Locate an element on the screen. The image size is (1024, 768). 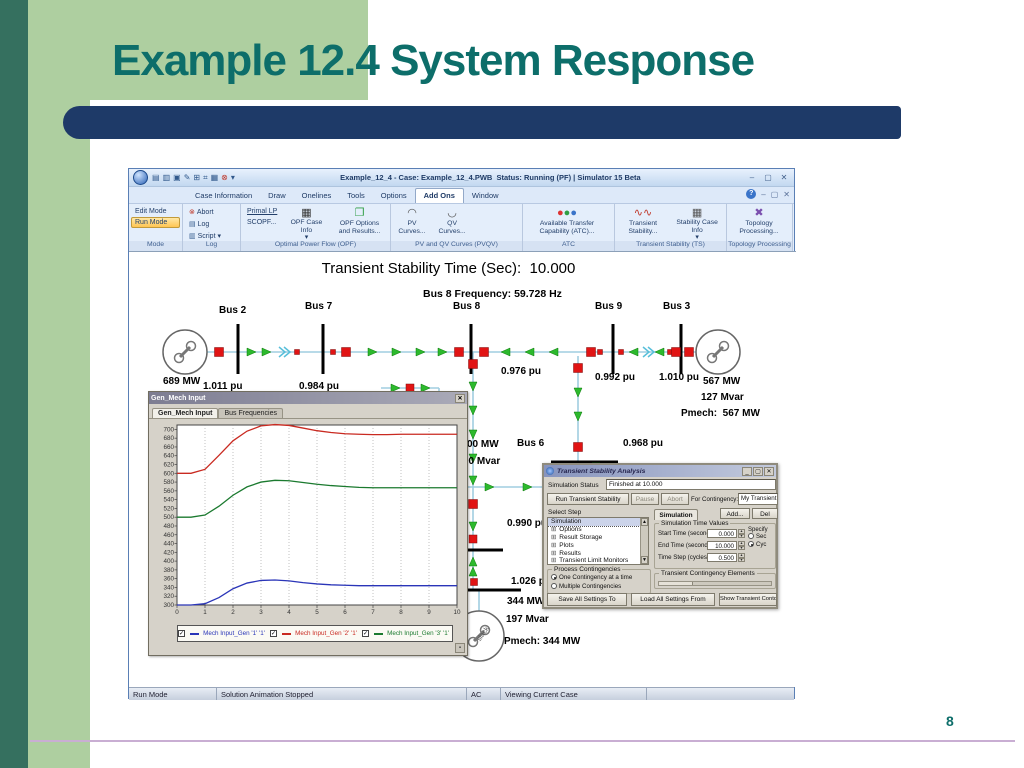
tree-item-simulation: Simulation is located at coordinates (598, 522).